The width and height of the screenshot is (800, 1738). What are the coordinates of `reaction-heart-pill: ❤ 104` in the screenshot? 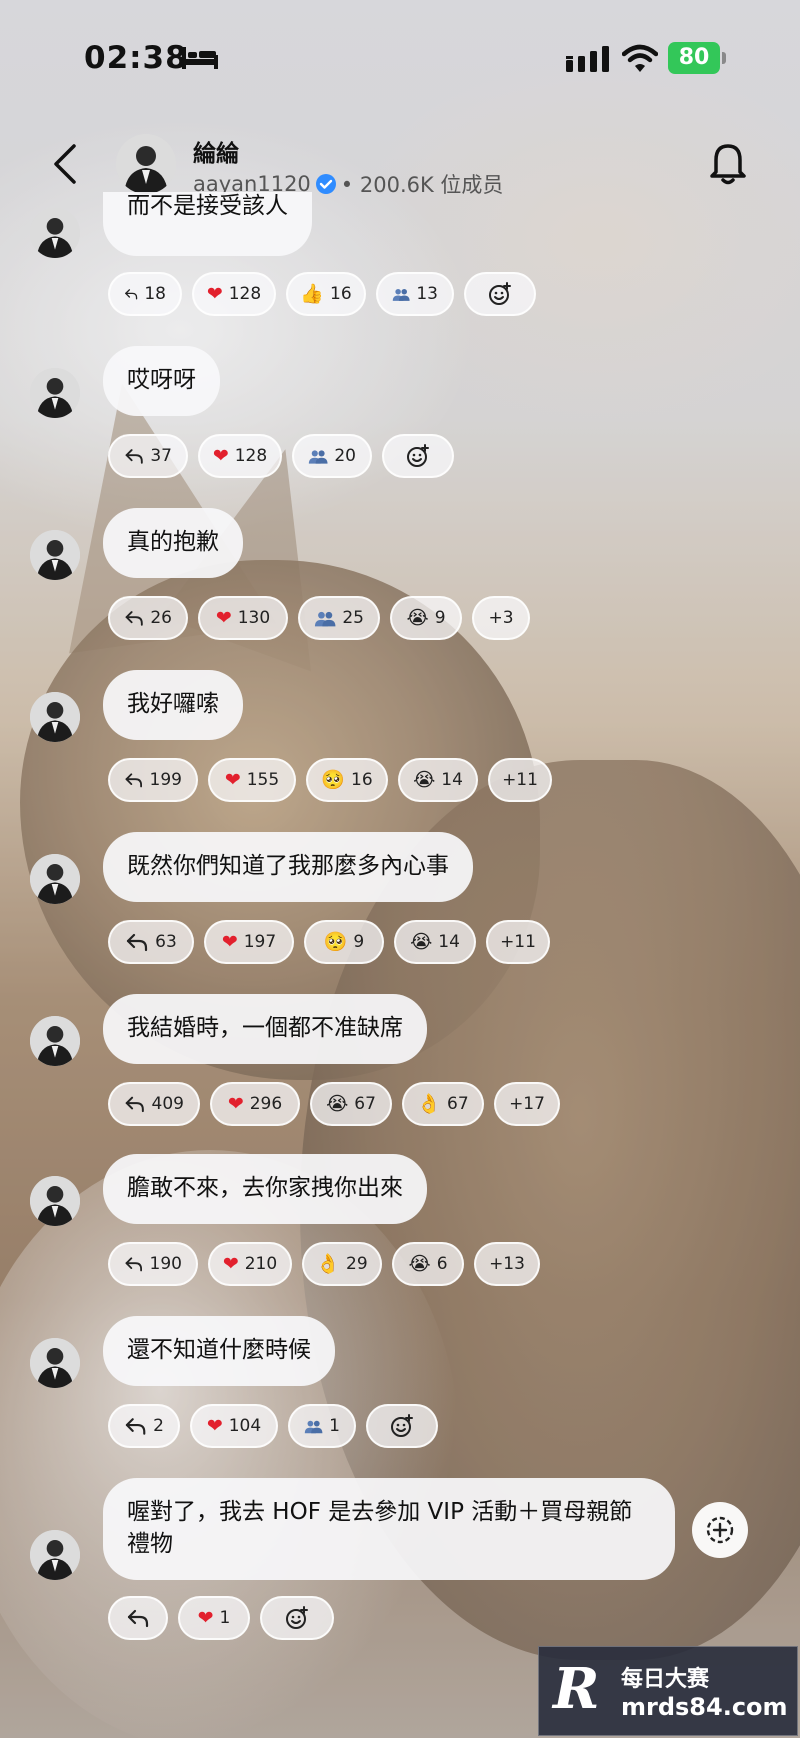 It's located at (234, 1426).